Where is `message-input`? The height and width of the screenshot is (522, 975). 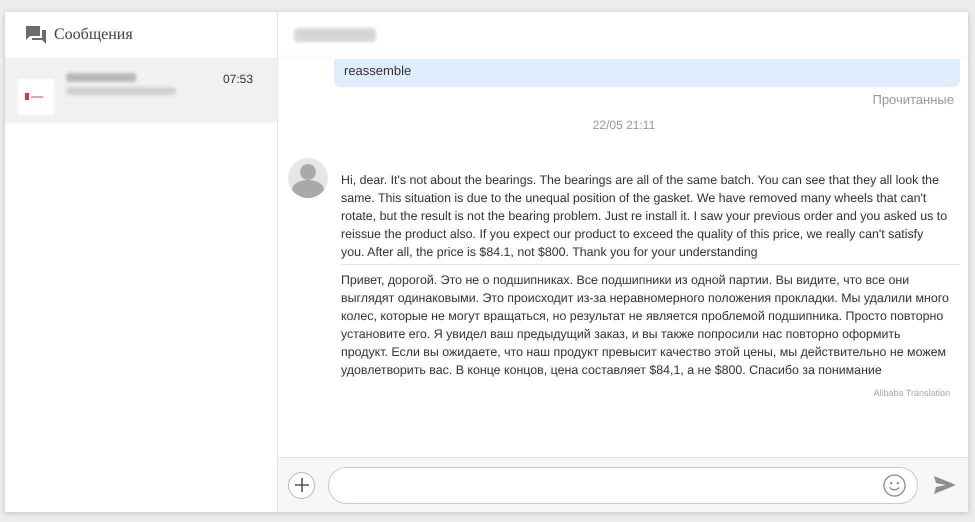
message-input is located at coordinates (623, 485).